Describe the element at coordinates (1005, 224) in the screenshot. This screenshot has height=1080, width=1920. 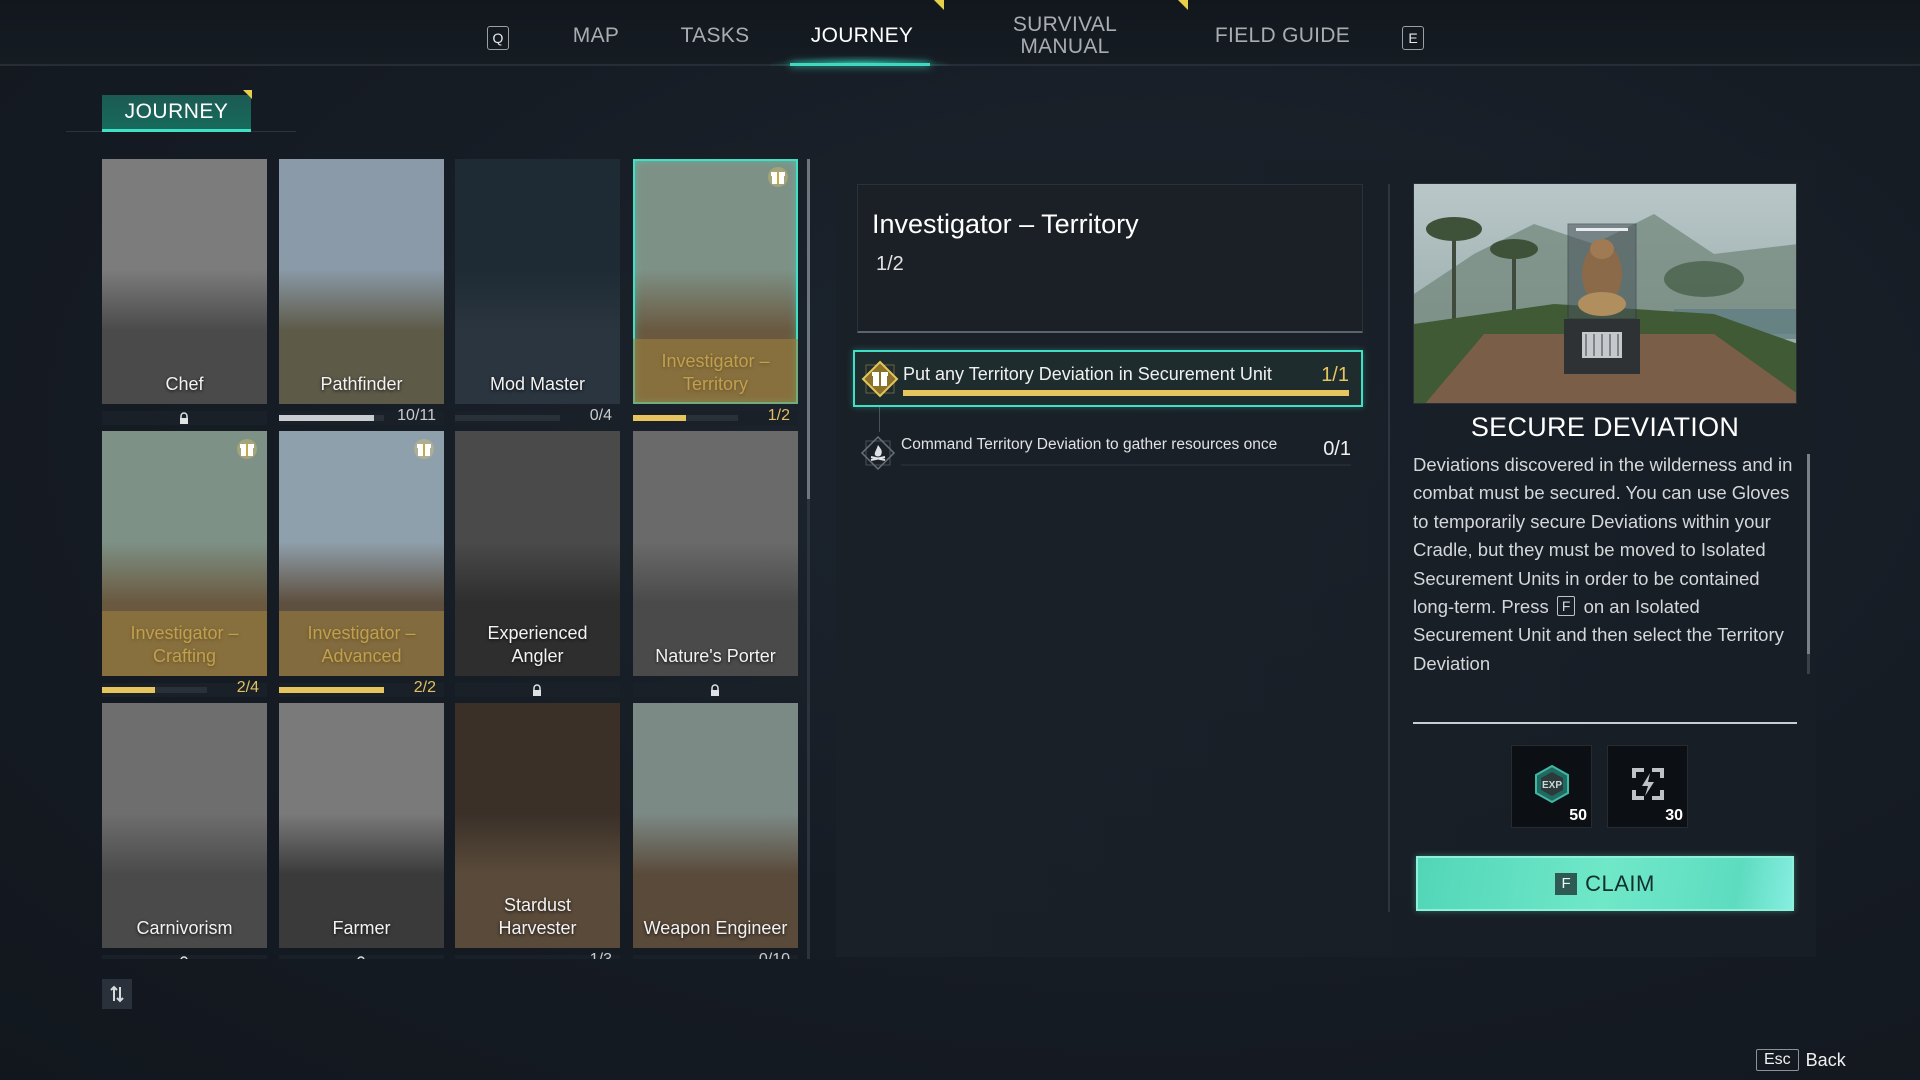
I see `achievement-title: Investigator – Territory` at that location.